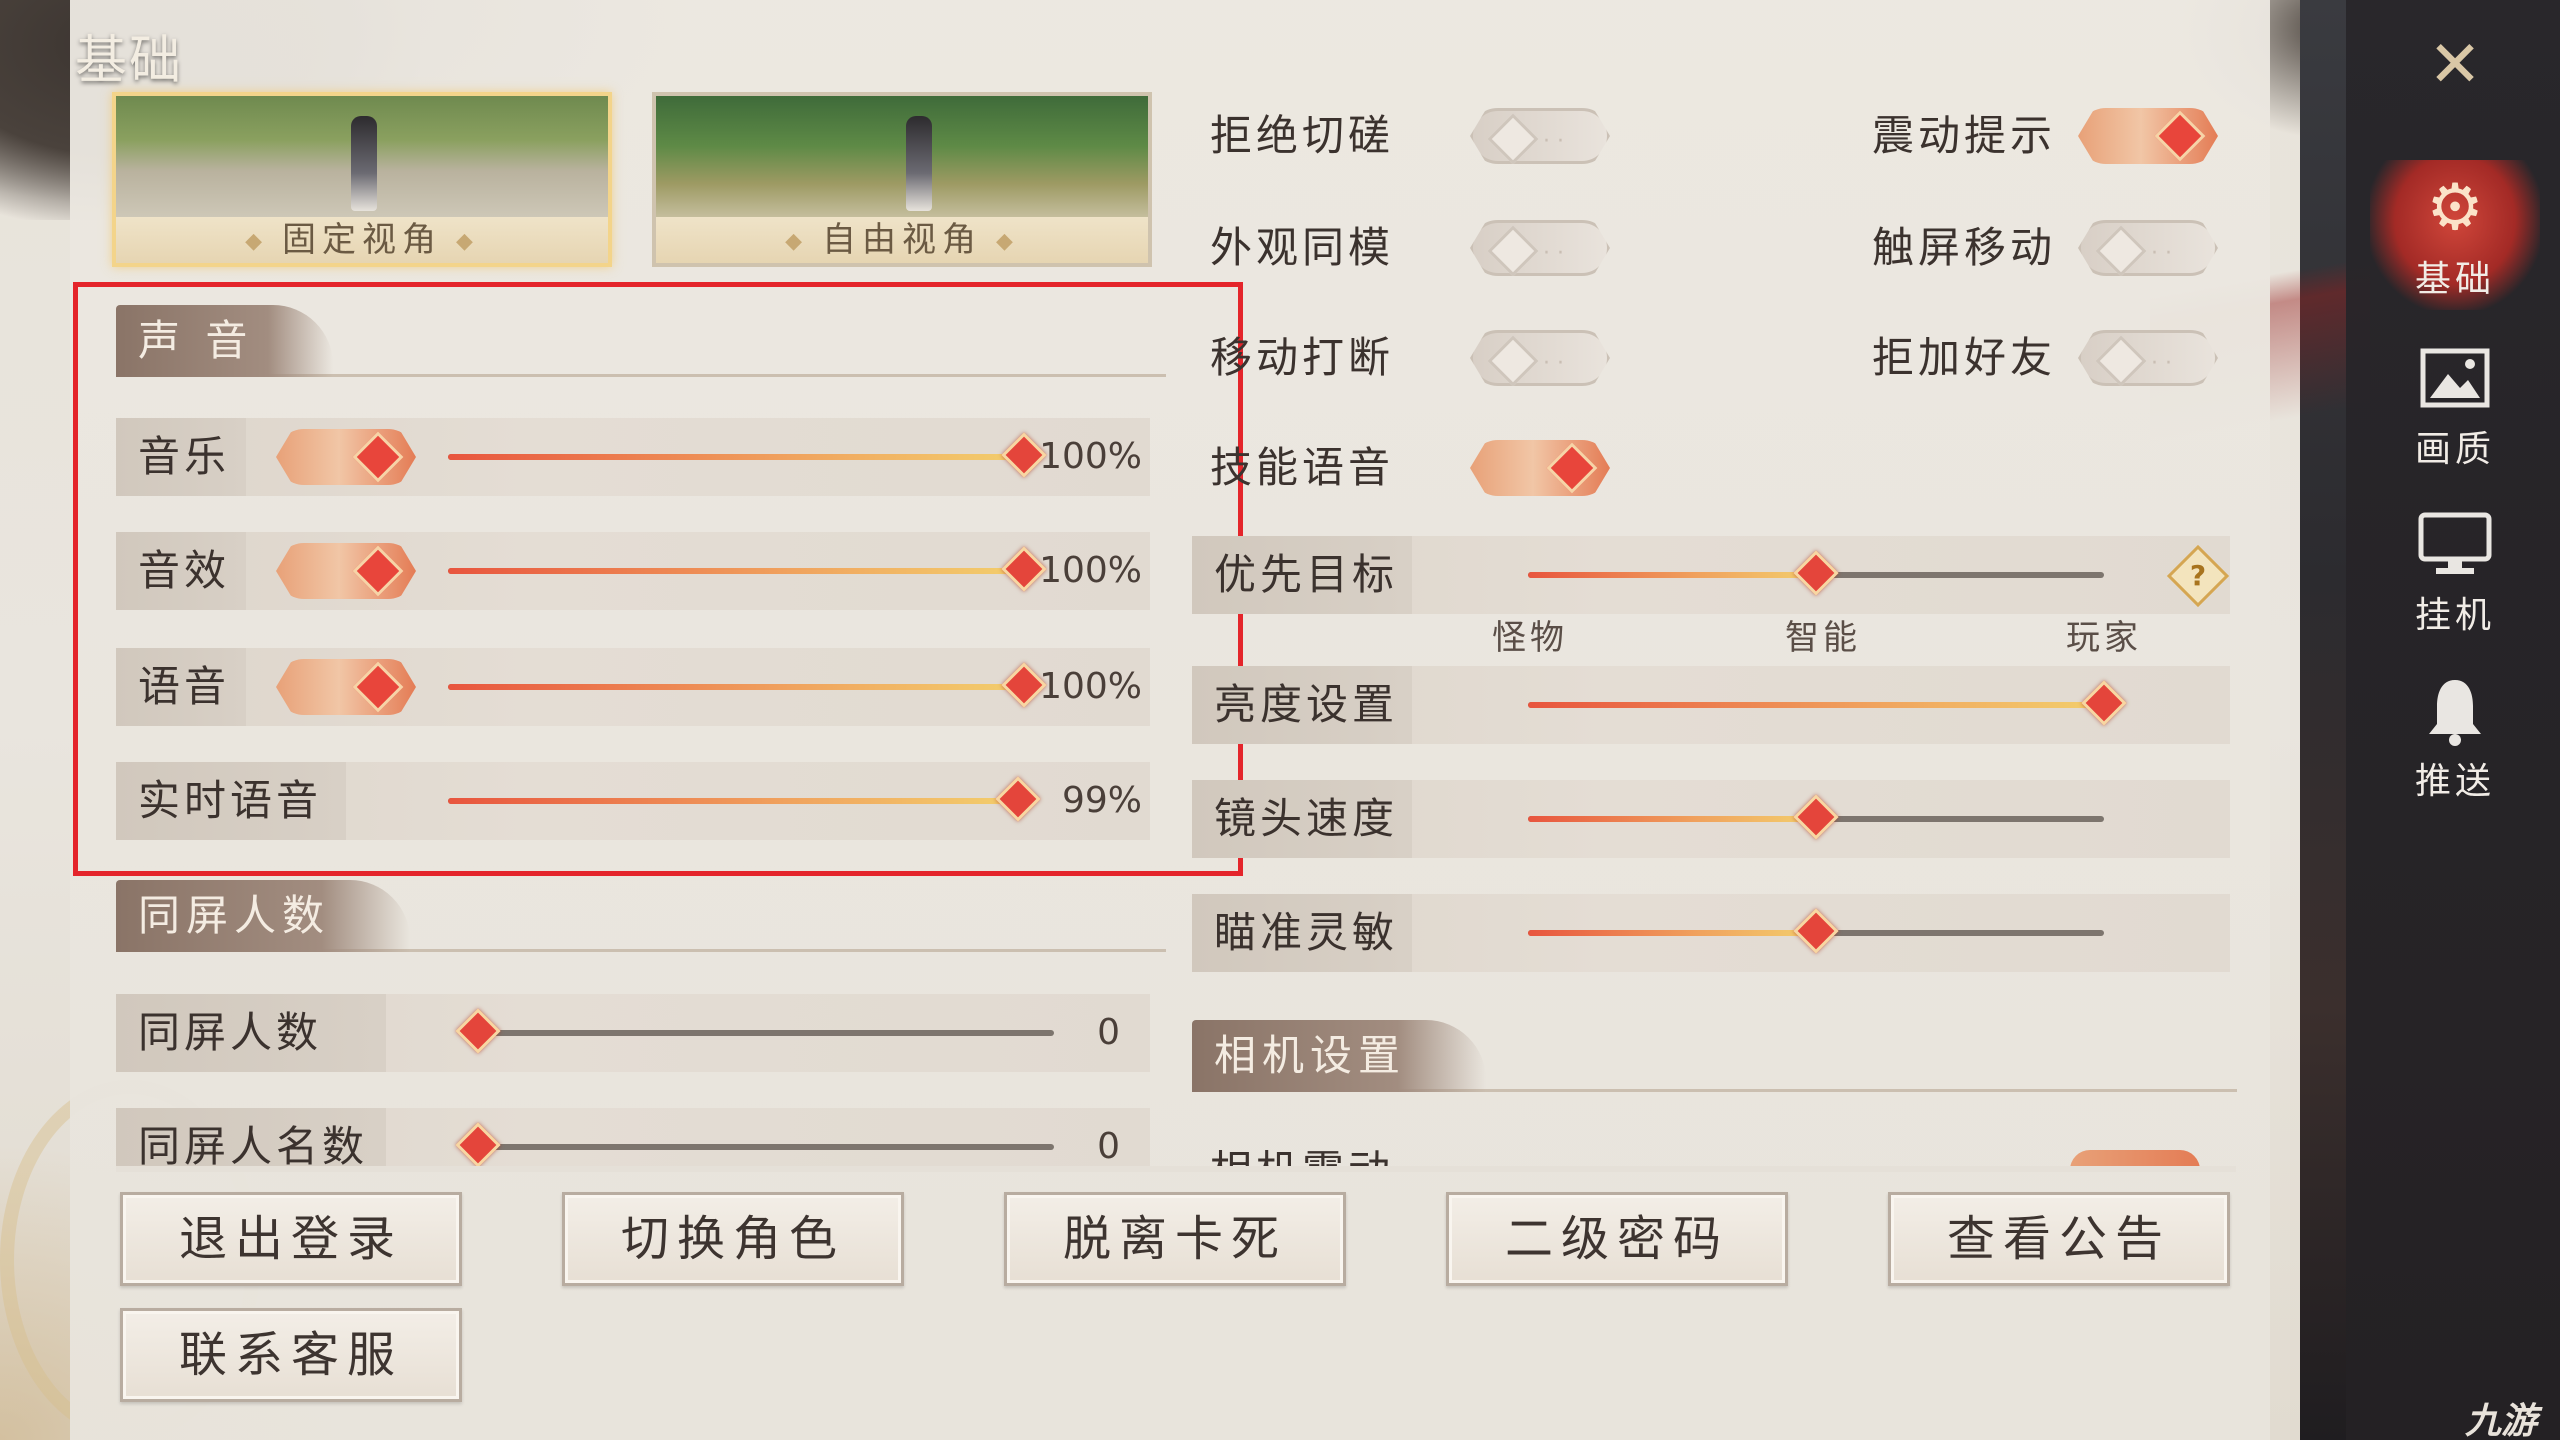 This screenshot has height=1440, width=2560. Describe the element at coordinates (2135, 1158) in the screenshot. I see `camera-shake-toggle` at that location.